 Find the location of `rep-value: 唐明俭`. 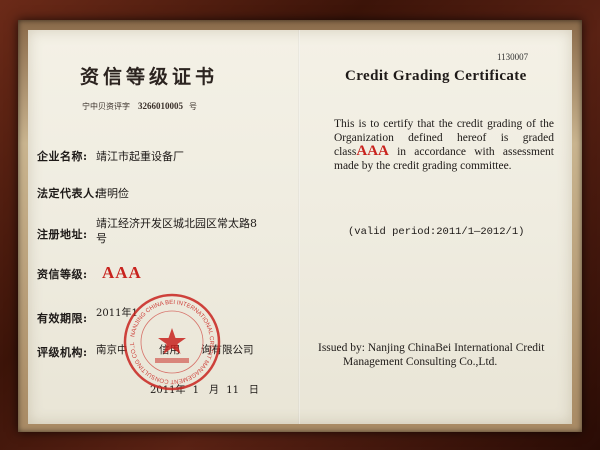

rep-value: 唐明俭 is located at coordinates (112, 193).